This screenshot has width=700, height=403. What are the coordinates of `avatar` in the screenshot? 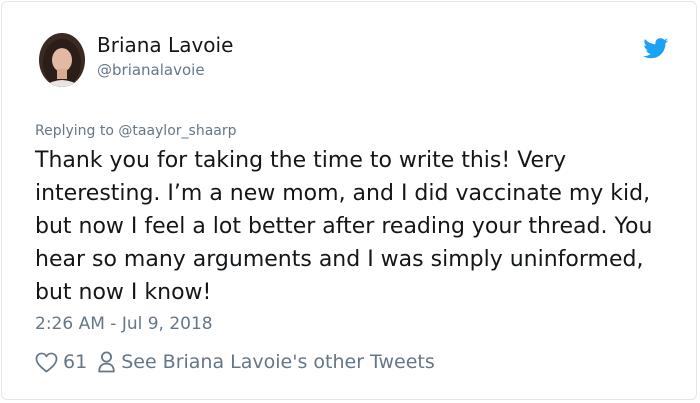 It's located at (62, 60).